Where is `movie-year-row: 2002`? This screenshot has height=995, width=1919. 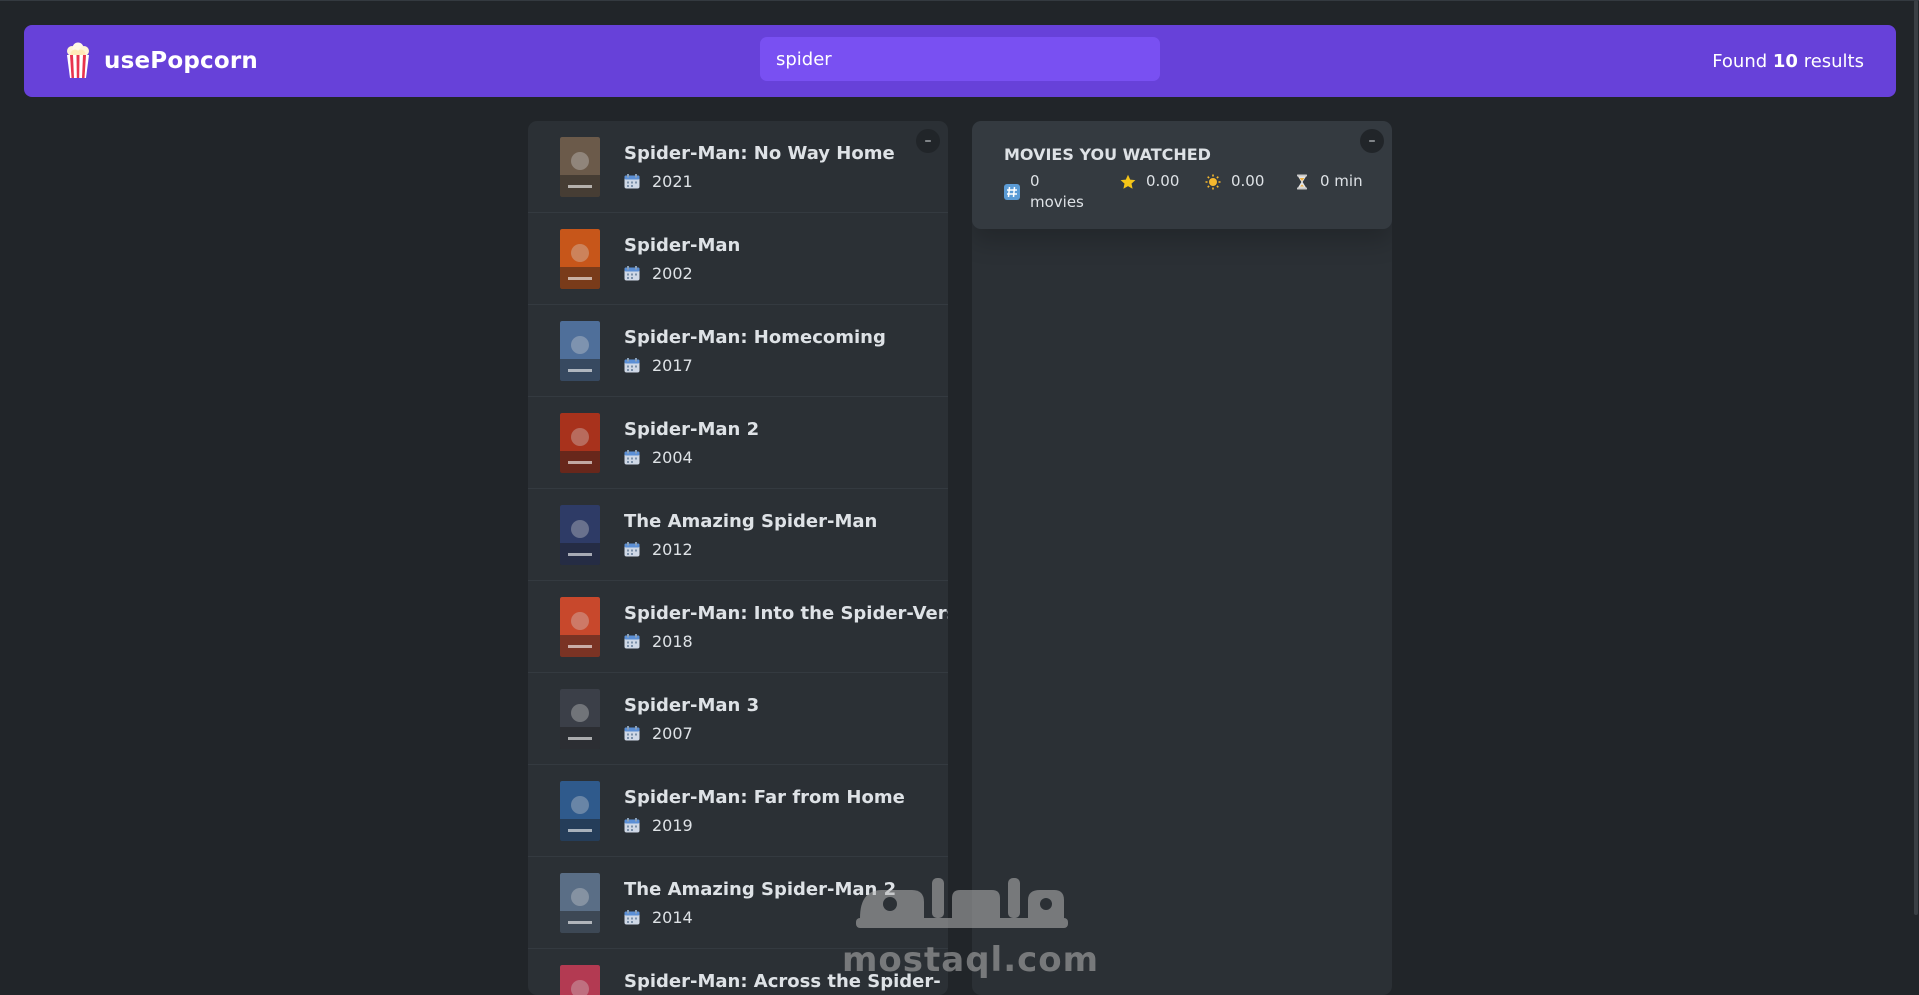 movie-year-row: 2002 is located at coordinates (682, 273).